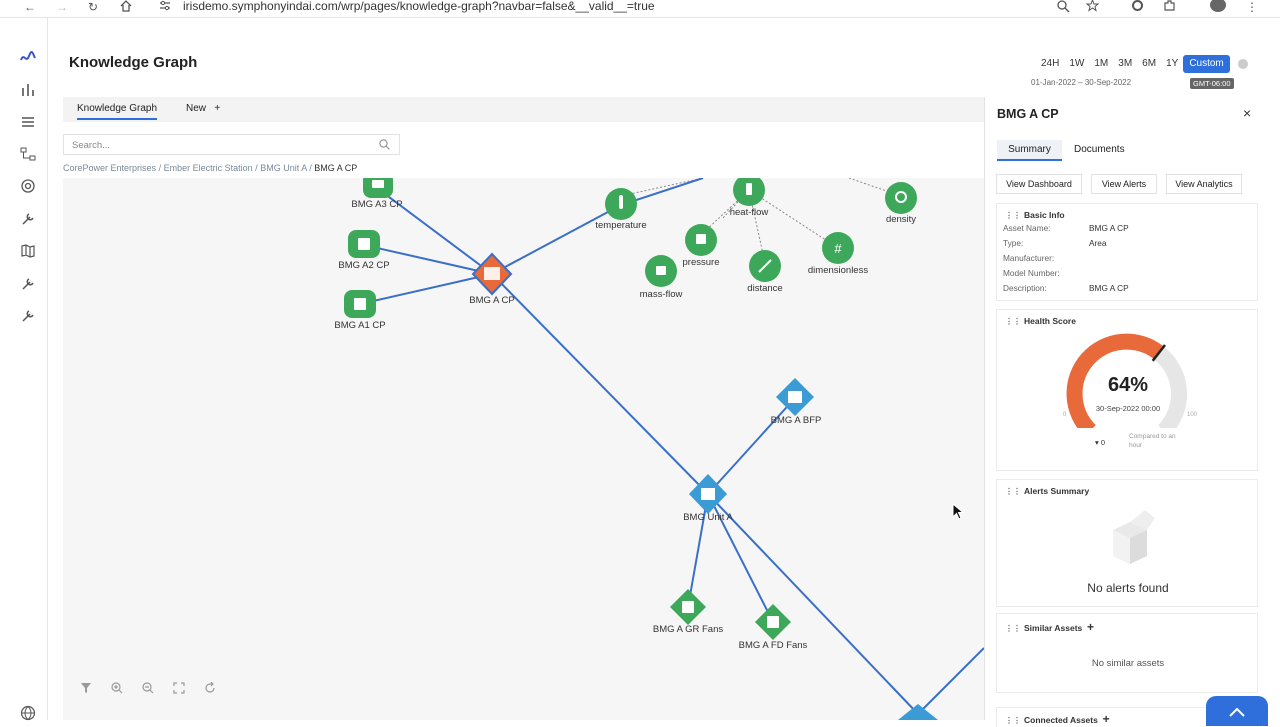  I want to click on browser-menu-icon: ⋮, so click(1252, 7).